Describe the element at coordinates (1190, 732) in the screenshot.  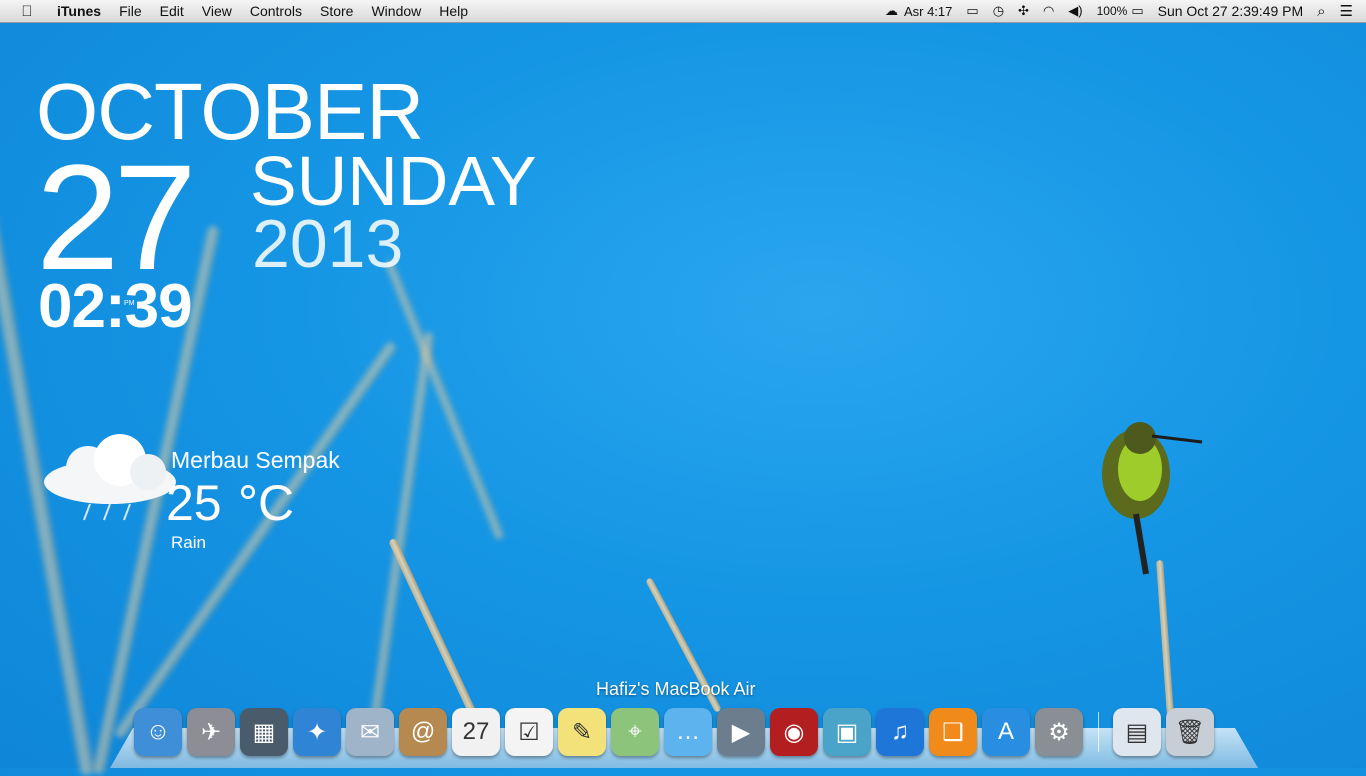
I see `trash-icon: 🗑` at that location.